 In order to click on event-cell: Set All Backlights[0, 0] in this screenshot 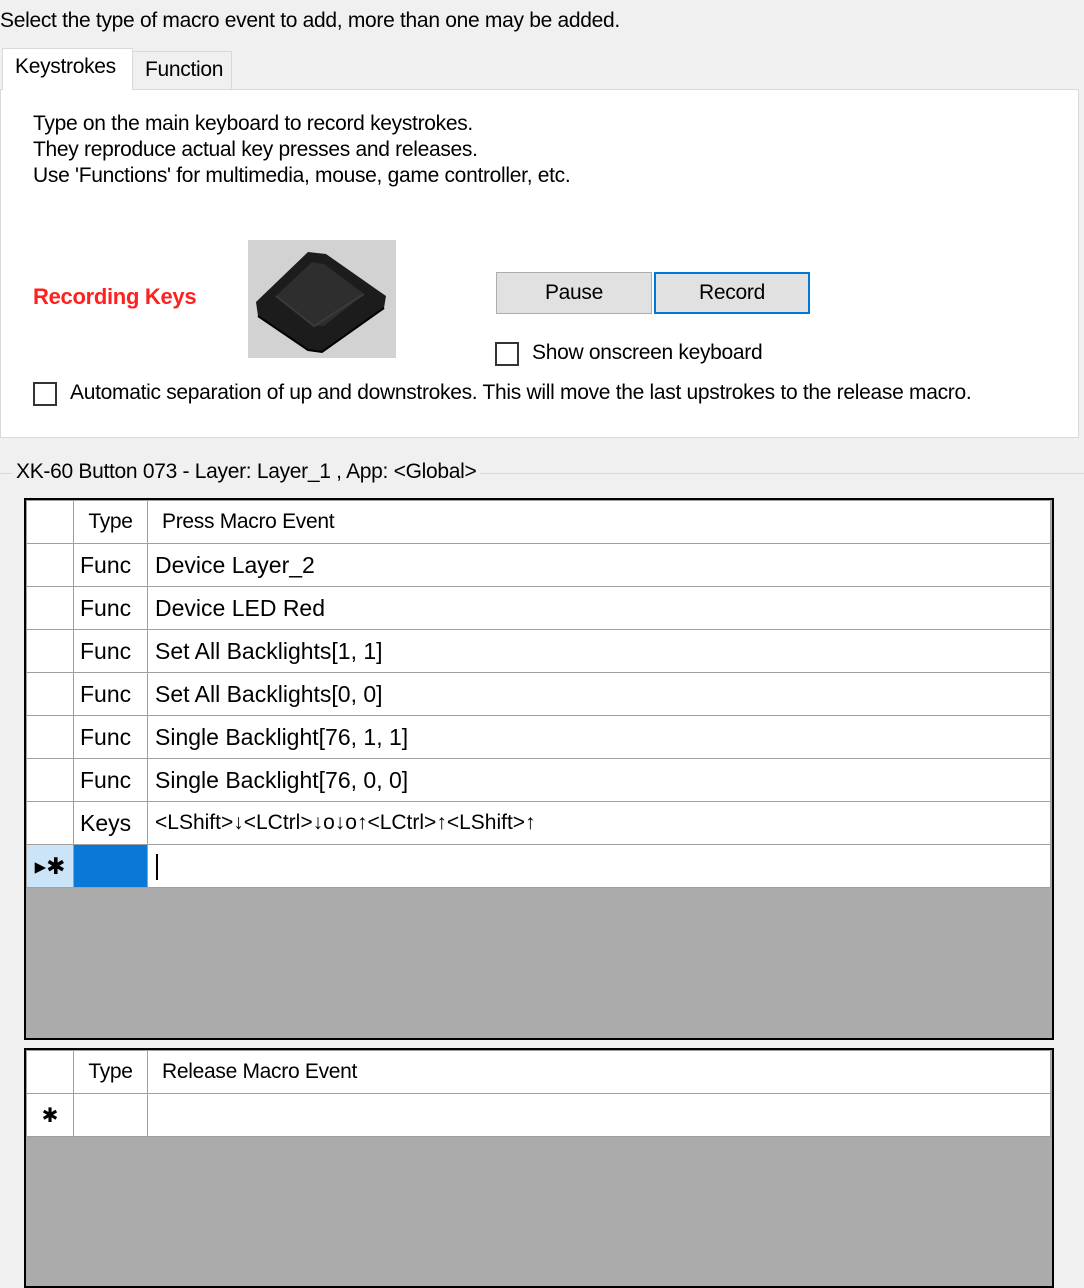, I will do `click(599, 694)`.